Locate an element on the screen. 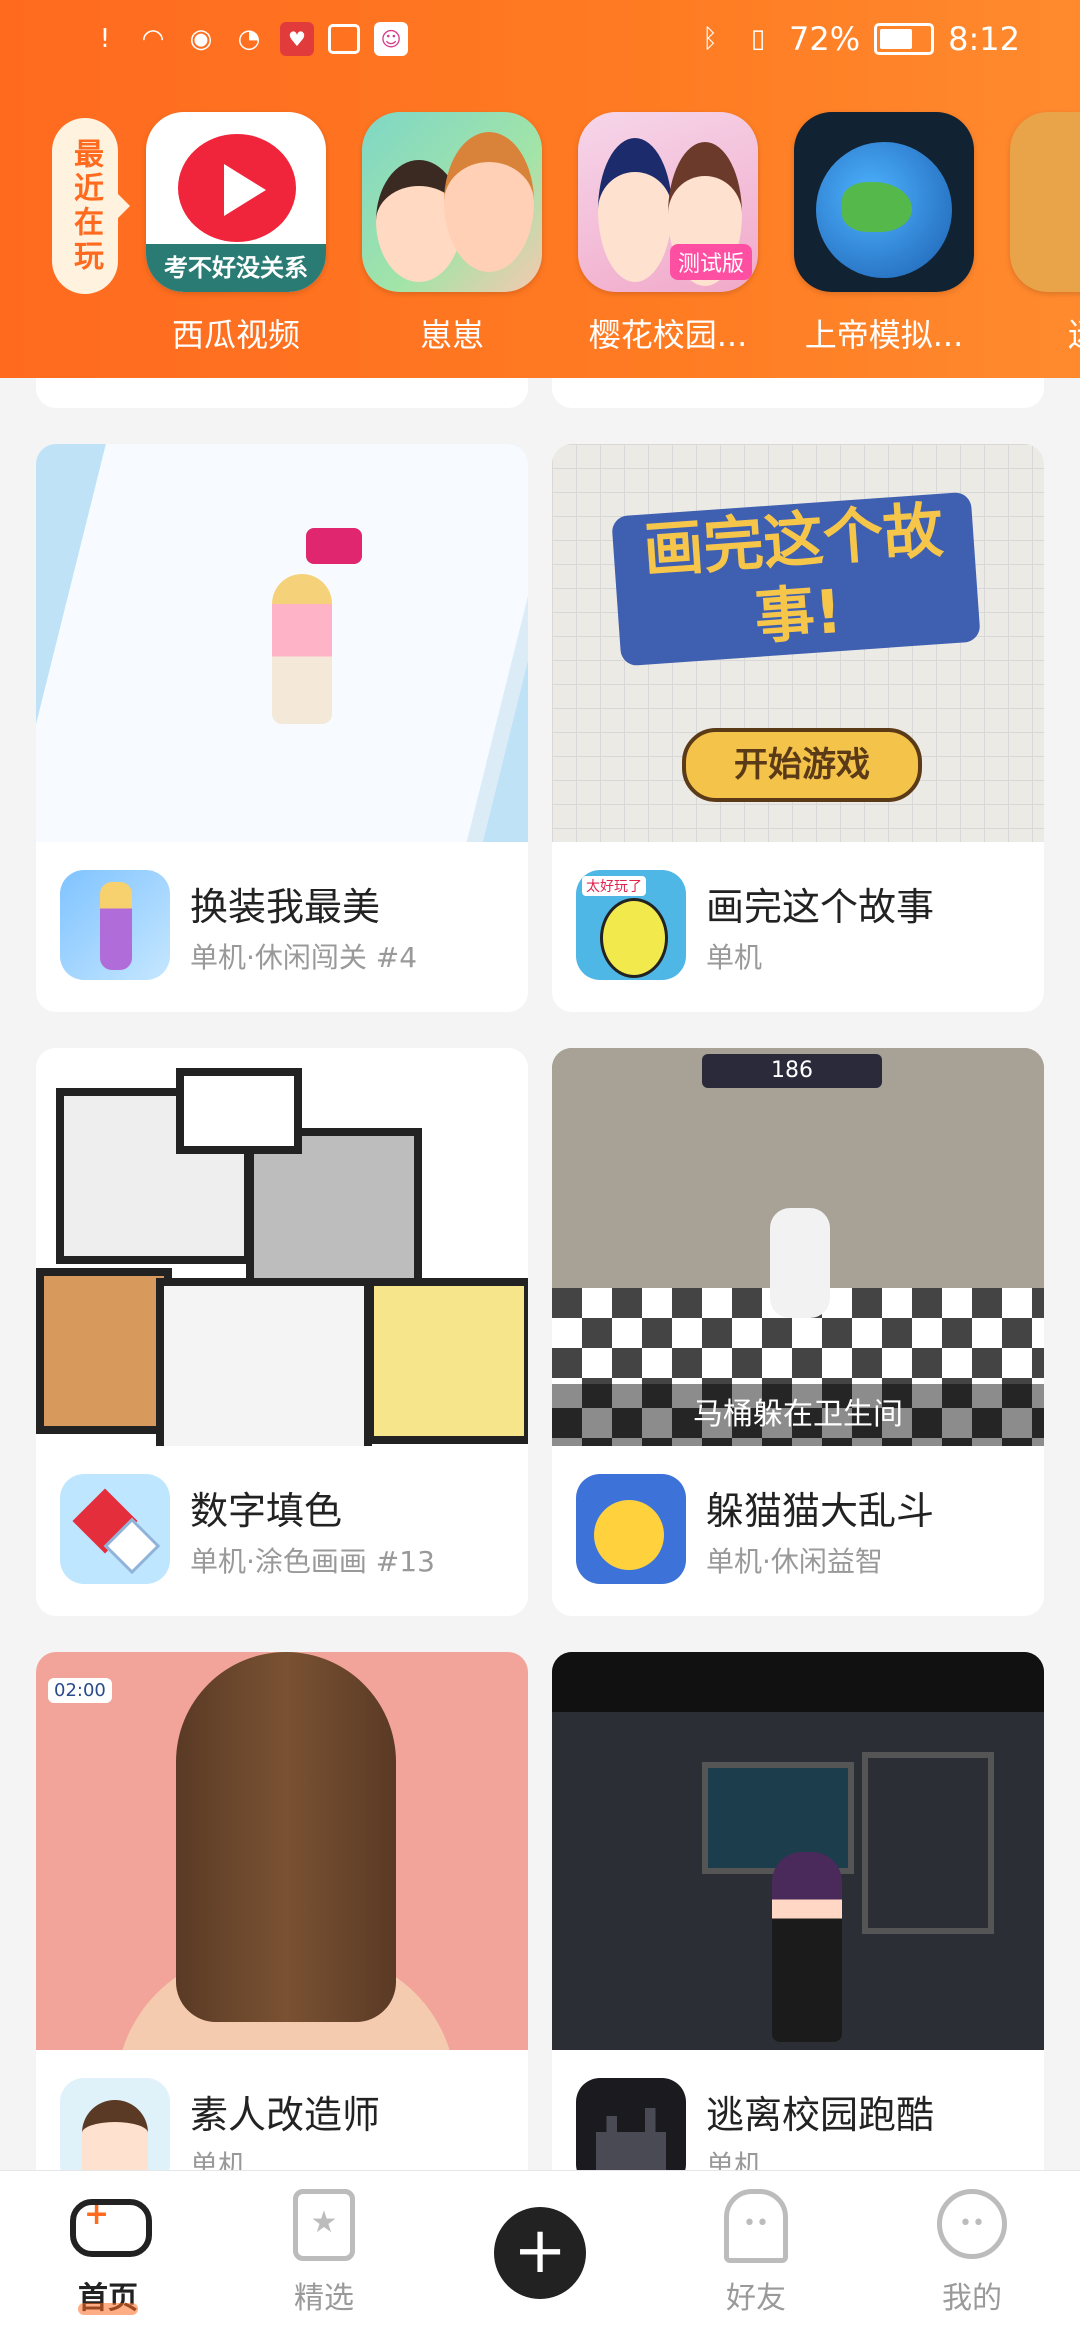 This screenshot has height=2341, width=1080. color-by-number-game-icon is located at coordinates (115, 1529).